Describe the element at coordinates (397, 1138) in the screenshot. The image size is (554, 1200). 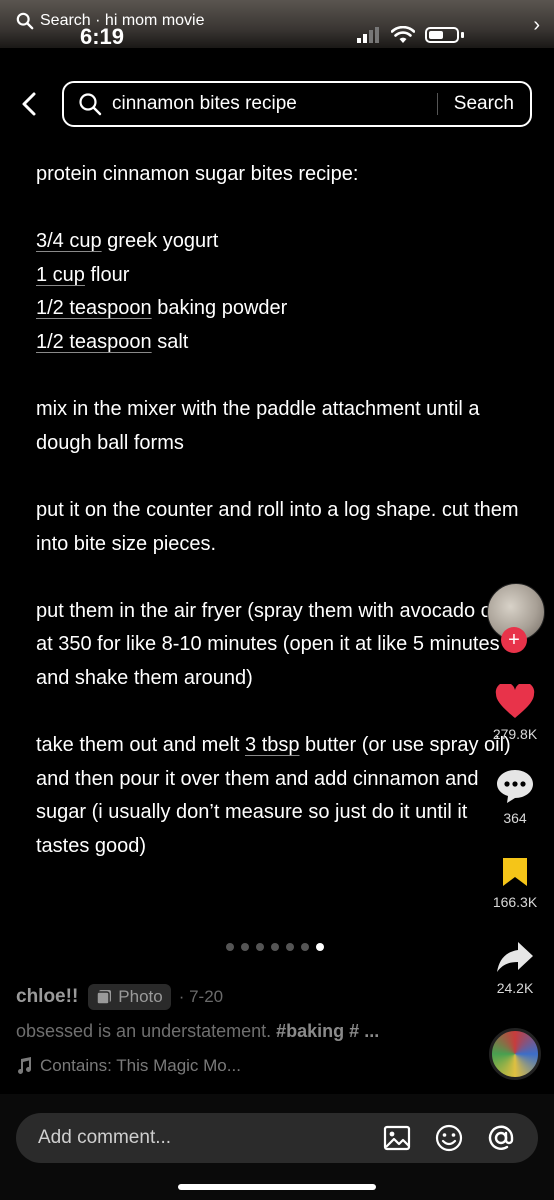
I see `image-icon` at that location.